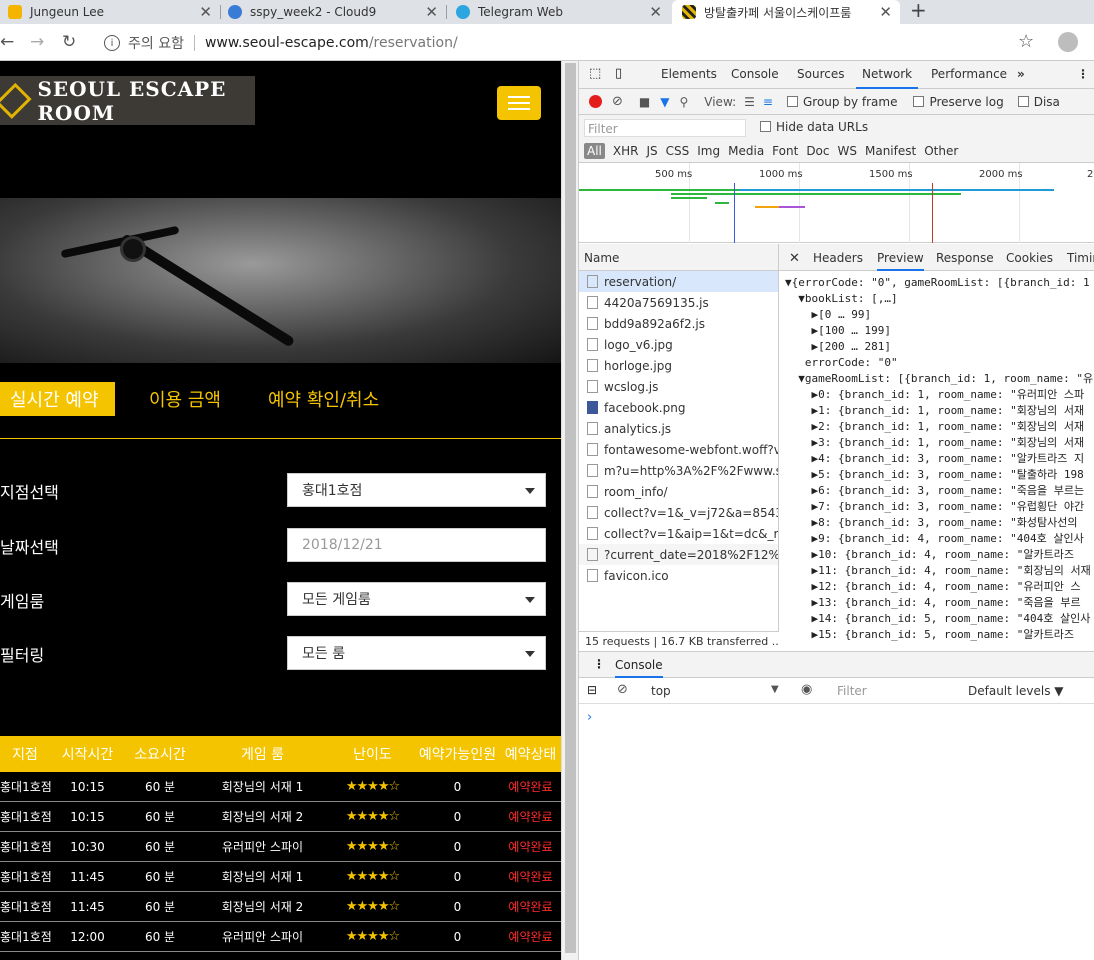  Describe the element at coordinates (678, 575) in the screenshot. I see `request-row: favicon.ico` at that location.